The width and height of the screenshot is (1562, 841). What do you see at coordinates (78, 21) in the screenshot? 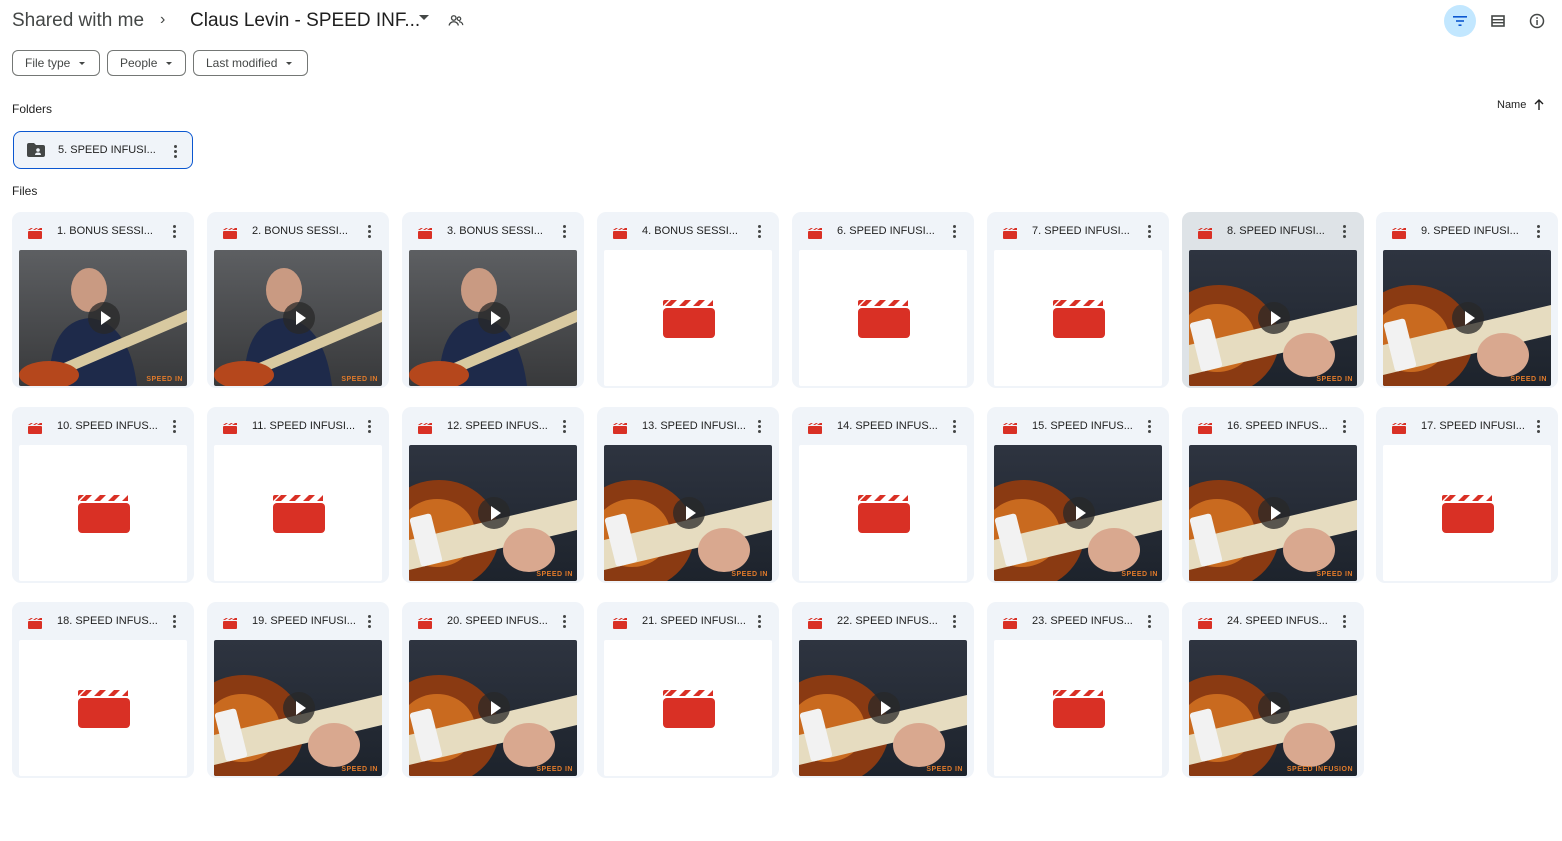
I see `breadcrumb-root: Shared with me` at bounding box center [78, 21].